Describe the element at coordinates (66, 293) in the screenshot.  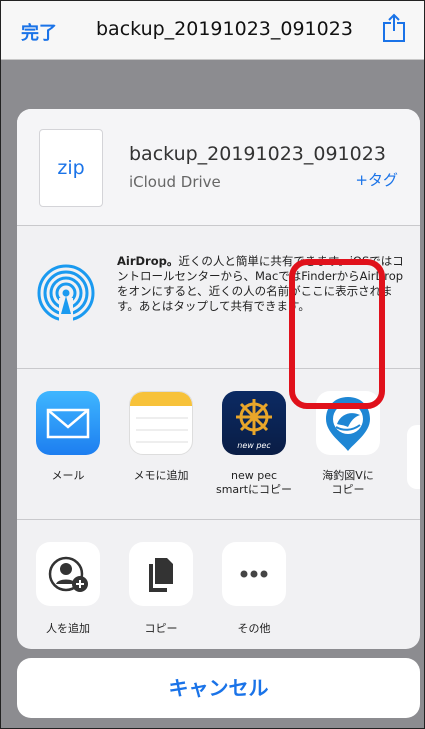
I see `airdrop-icon` at that location.